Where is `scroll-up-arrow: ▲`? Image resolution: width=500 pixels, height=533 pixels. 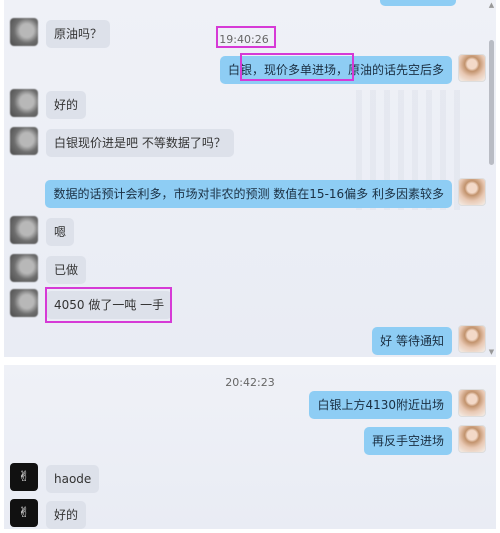
scroll-up-arrow: ▲ is located at coordinates (491, 5).